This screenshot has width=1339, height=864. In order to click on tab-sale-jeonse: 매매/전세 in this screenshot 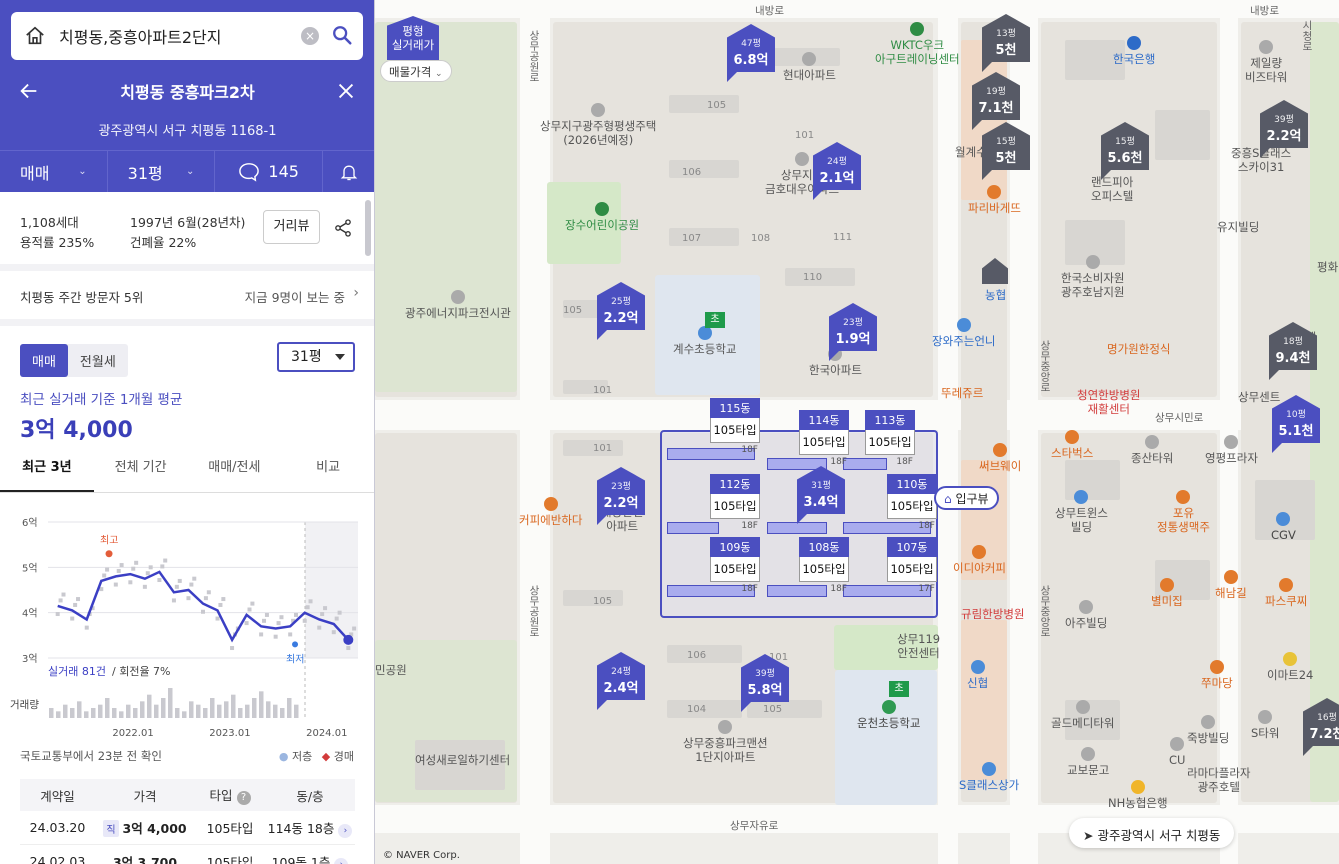, I will do `click(235, 474)`.